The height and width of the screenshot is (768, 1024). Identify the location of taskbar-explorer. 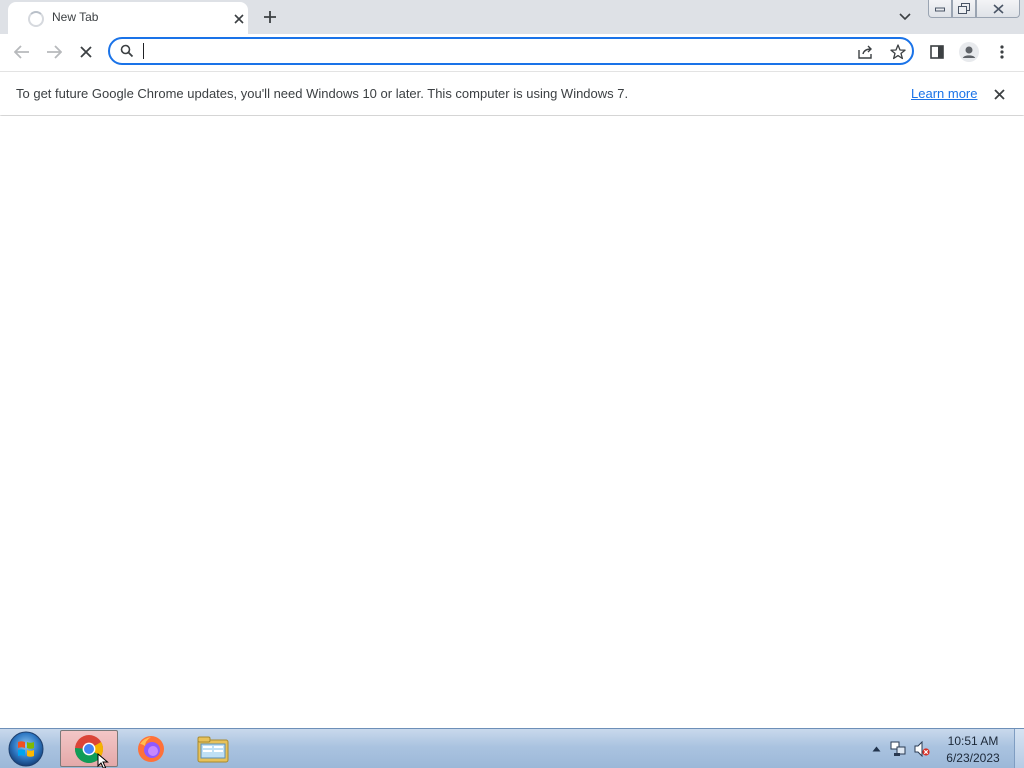
(213, 748).